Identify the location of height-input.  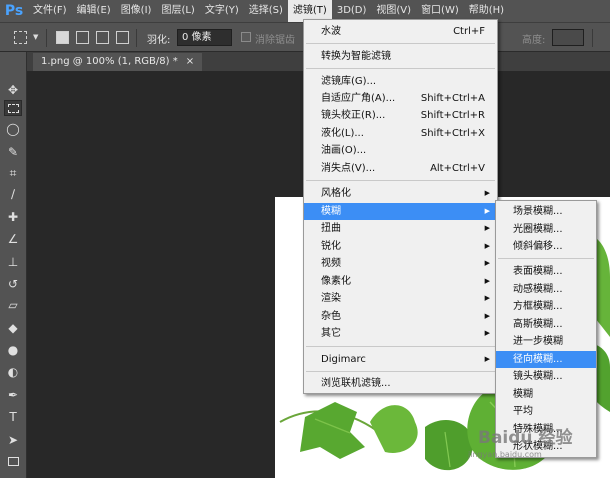
(568, 37).